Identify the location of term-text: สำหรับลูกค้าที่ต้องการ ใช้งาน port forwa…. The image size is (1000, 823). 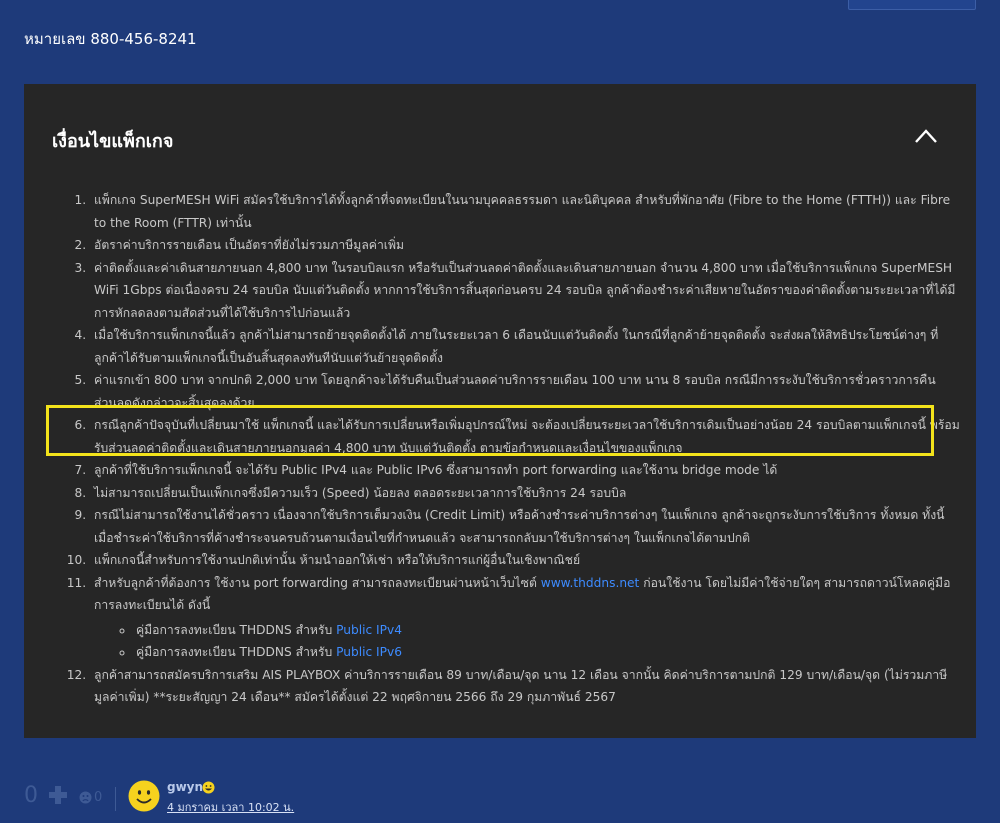
(317, 582).